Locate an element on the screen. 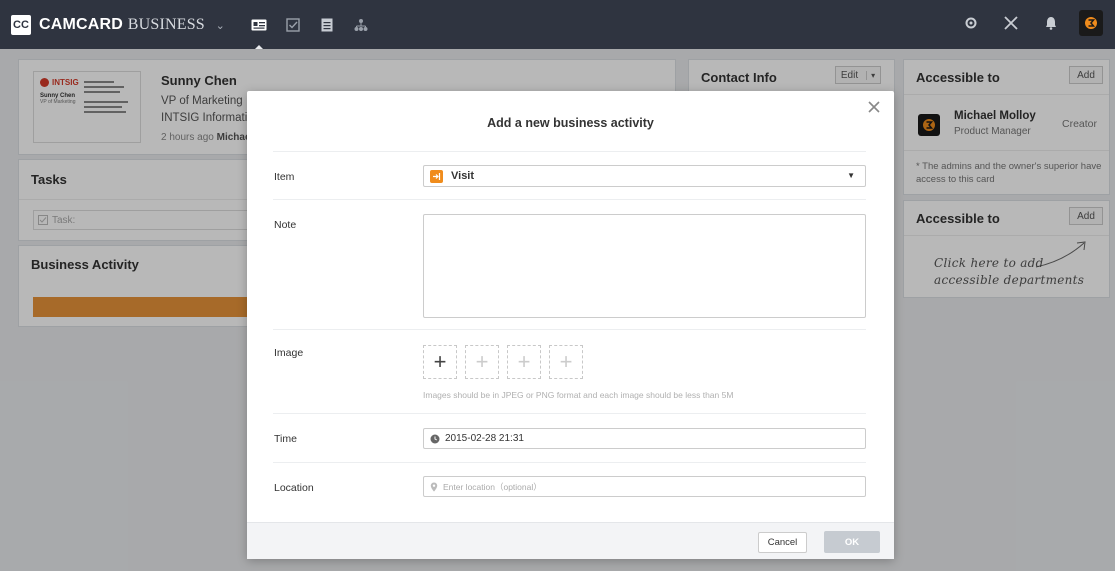 This screenshot has height=571, width=1115. document-icon is located at coordinates (327, 25).